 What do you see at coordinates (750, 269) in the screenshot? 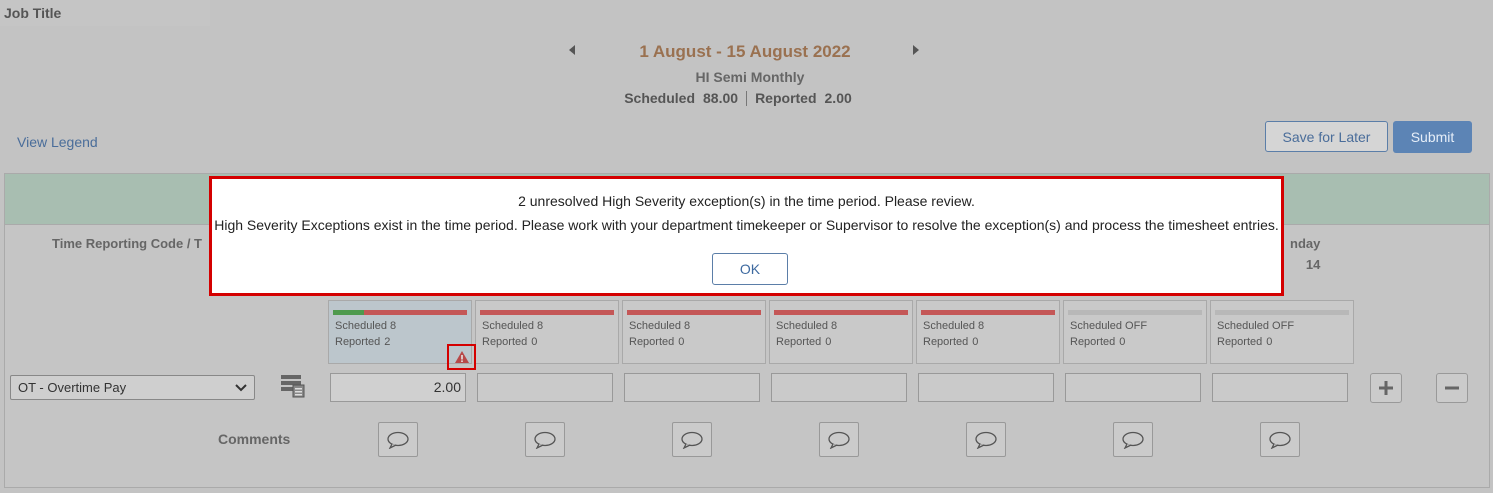
I see `ok-button: OK` at bounding box center [750, 269].